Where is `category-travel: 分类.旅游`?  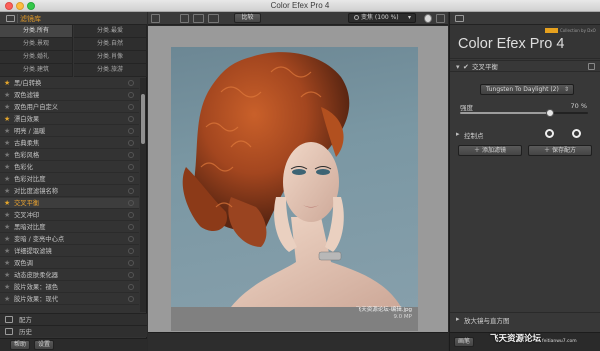
category-travel: 分类.旅游 is located at coordinates (110, 70).